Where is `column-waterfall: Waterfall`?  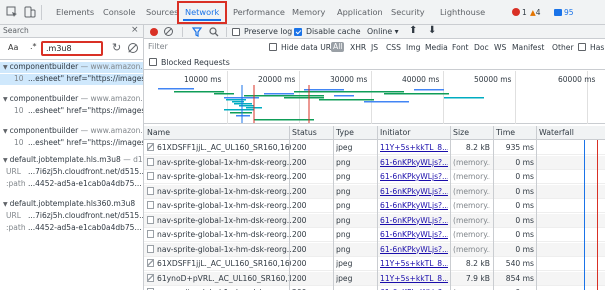
column-waterfall: Waterfall is located at coordinates (556, 132).